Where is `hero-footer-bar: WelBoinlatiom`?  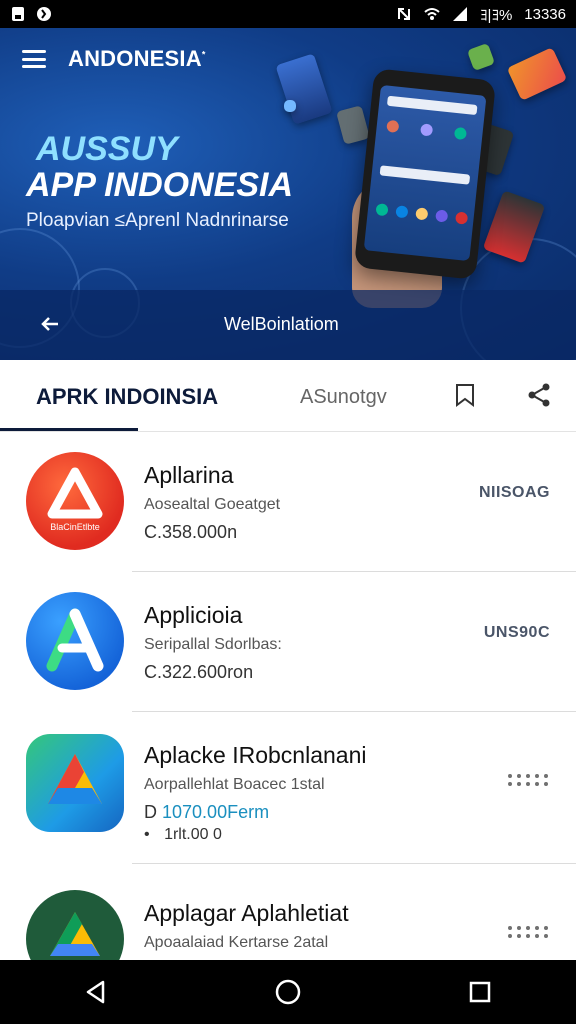 hero-footer-bar: WelBoinlatiom is located at coordinates (288, 325).